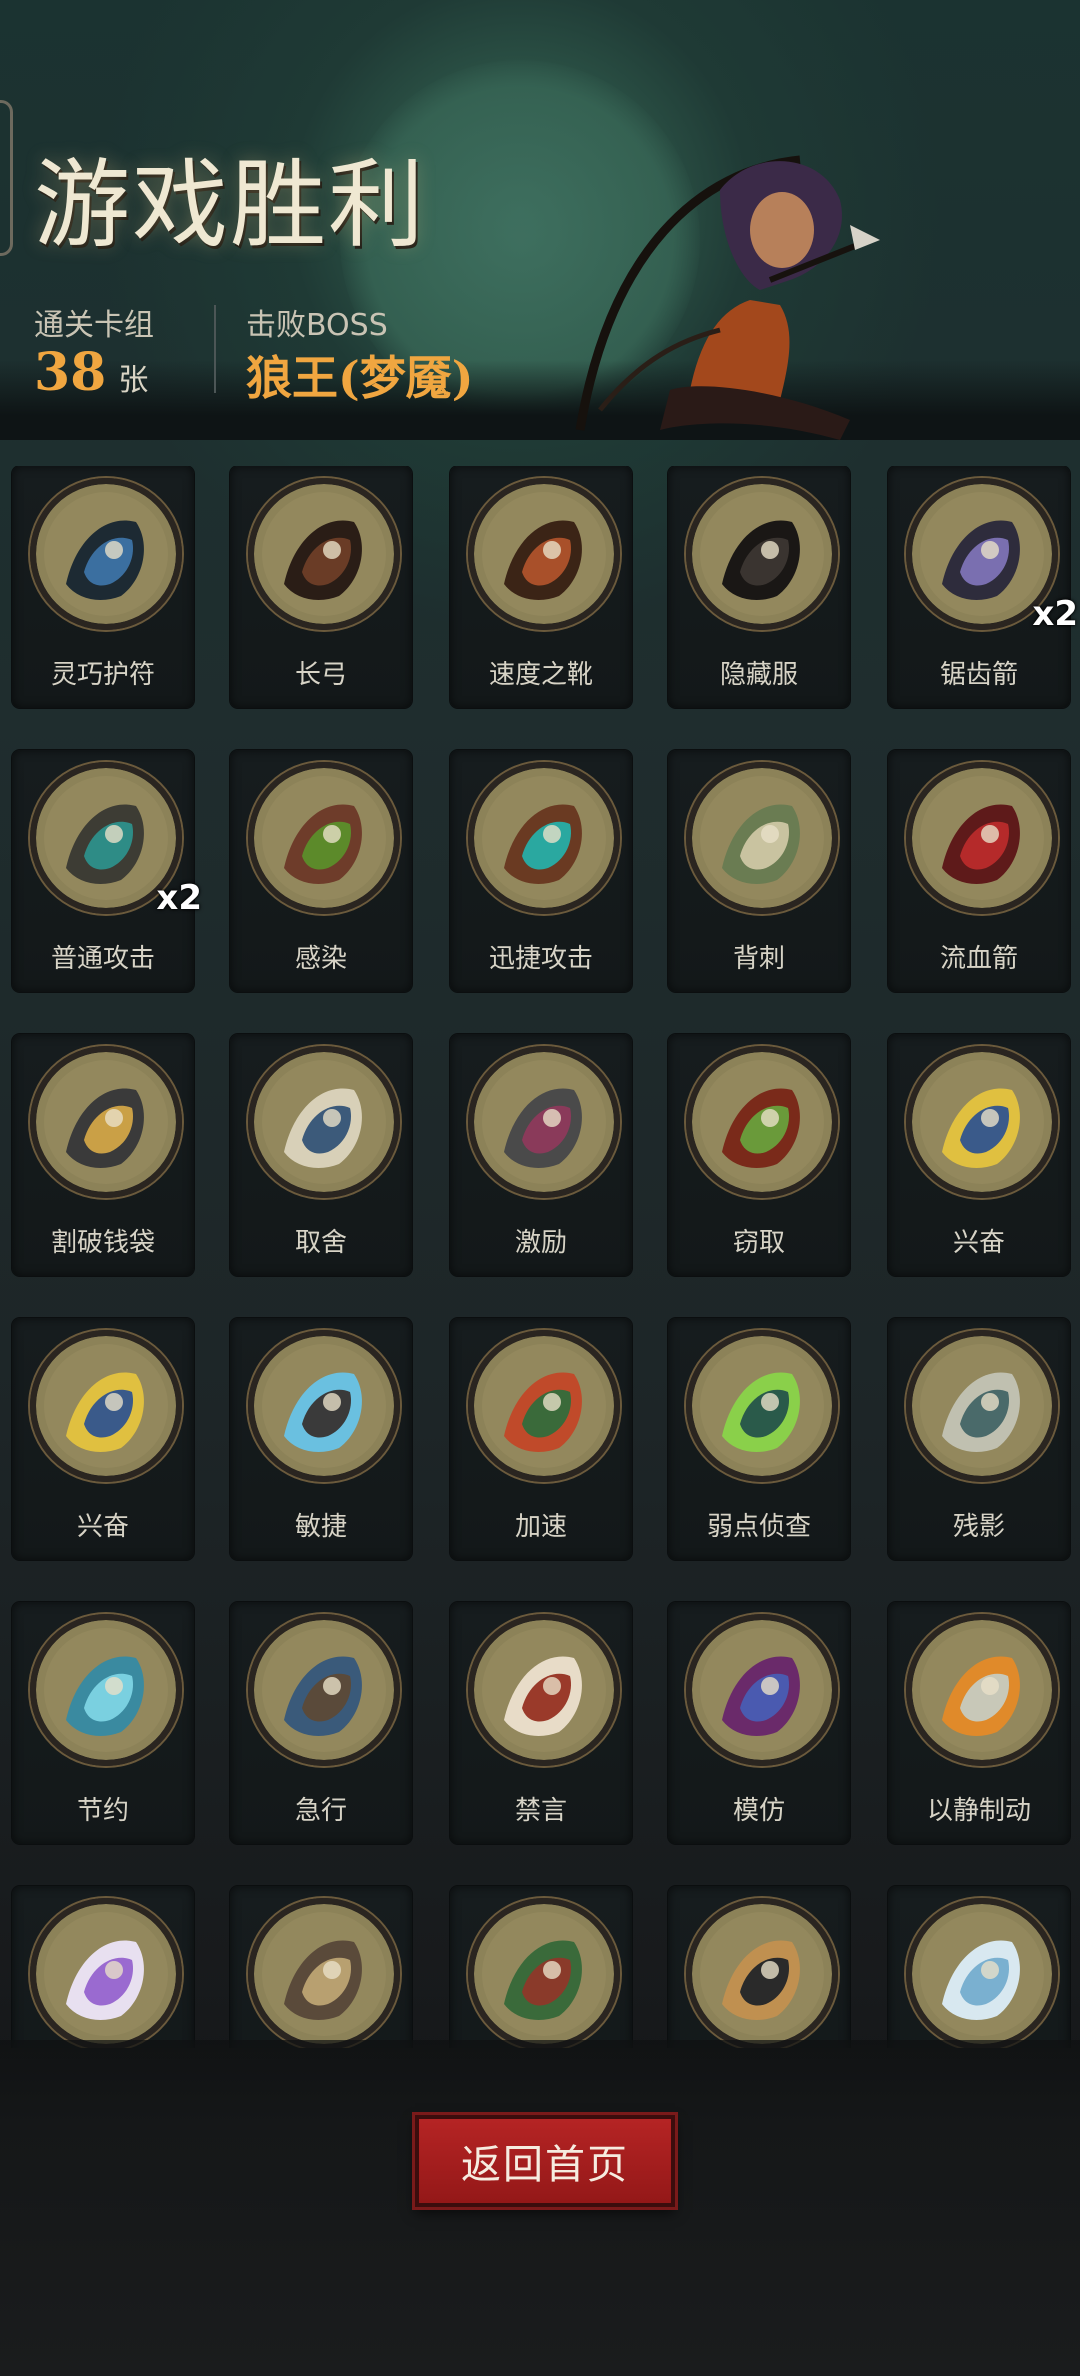 The image size is (1080, 2376). I want to click on wise-elder-icon, so click(324, 1122).